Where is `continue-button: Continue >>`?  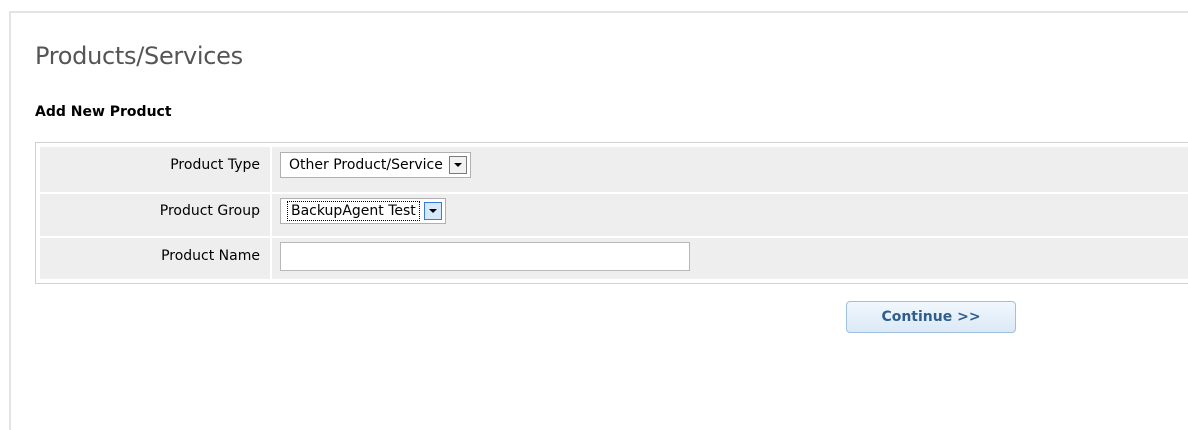 continue-button: Continue >> is located at coordinates (931, 317).